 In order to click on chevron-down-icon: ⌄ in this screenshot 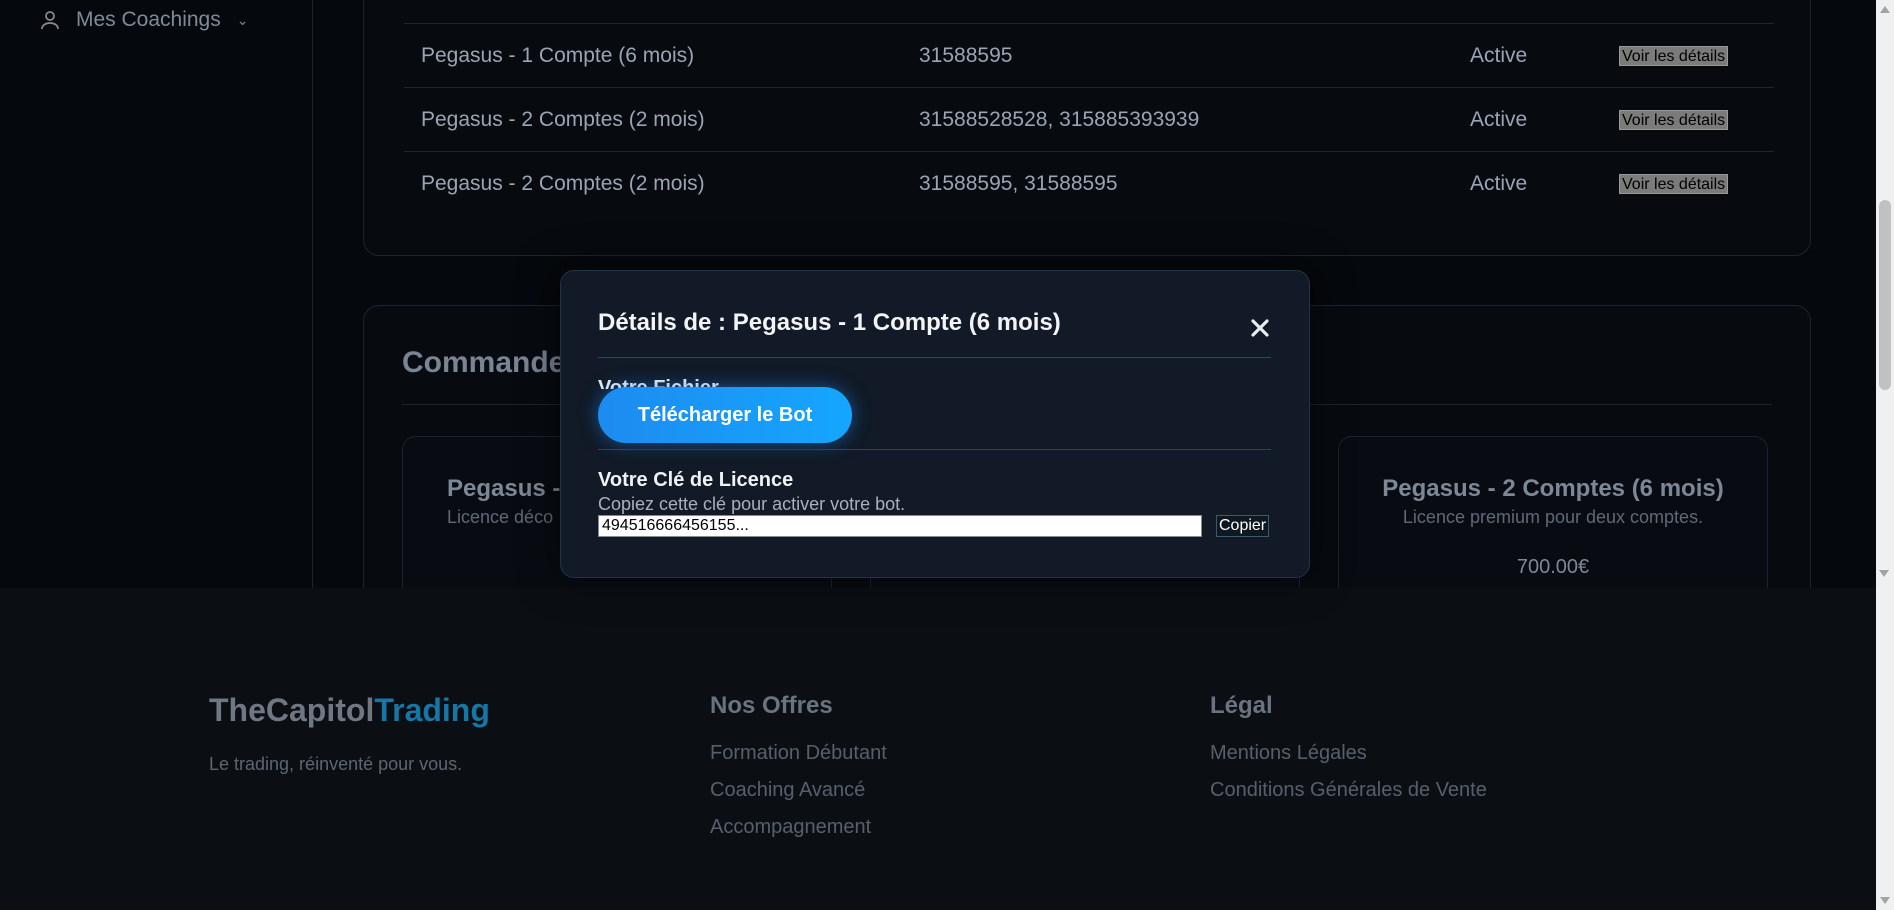, I will do `click(242, 19)`.